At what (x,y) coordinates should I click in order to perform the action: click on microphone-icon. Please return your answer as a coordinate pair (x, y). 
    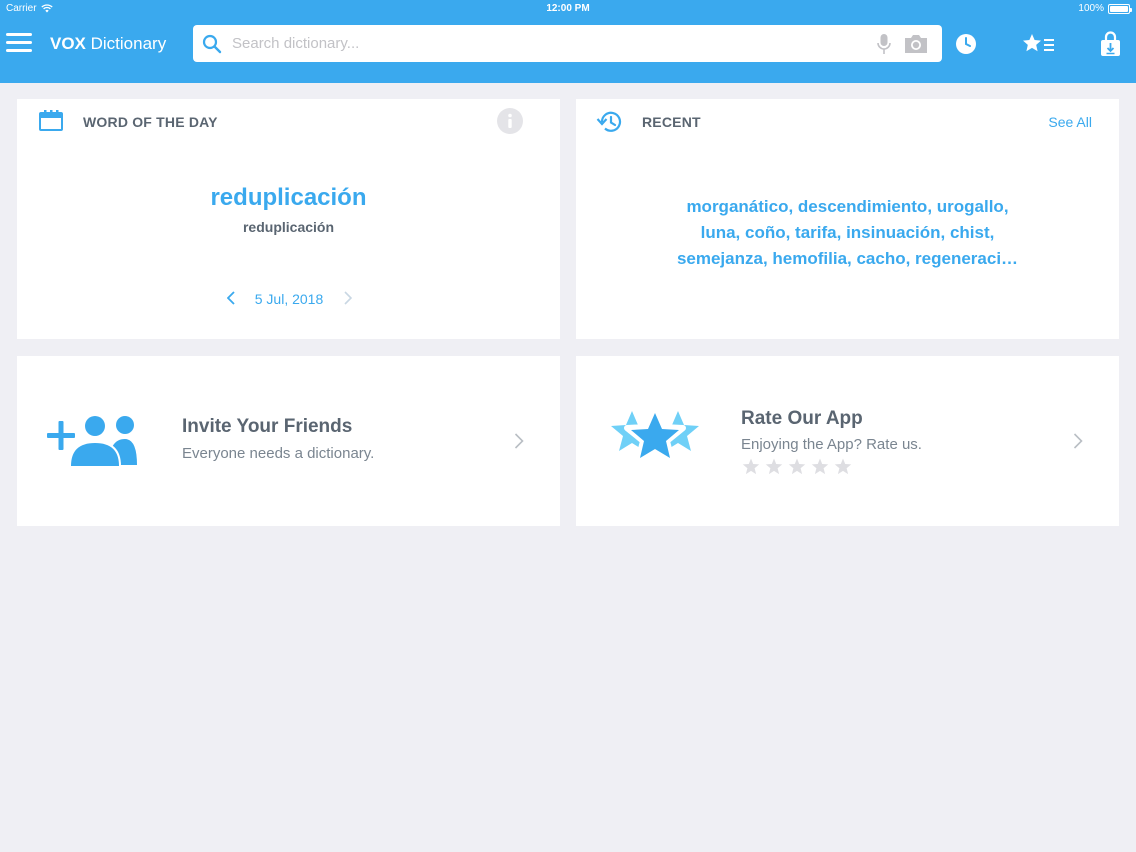
    Looking at the image, I should click on (884, 44).